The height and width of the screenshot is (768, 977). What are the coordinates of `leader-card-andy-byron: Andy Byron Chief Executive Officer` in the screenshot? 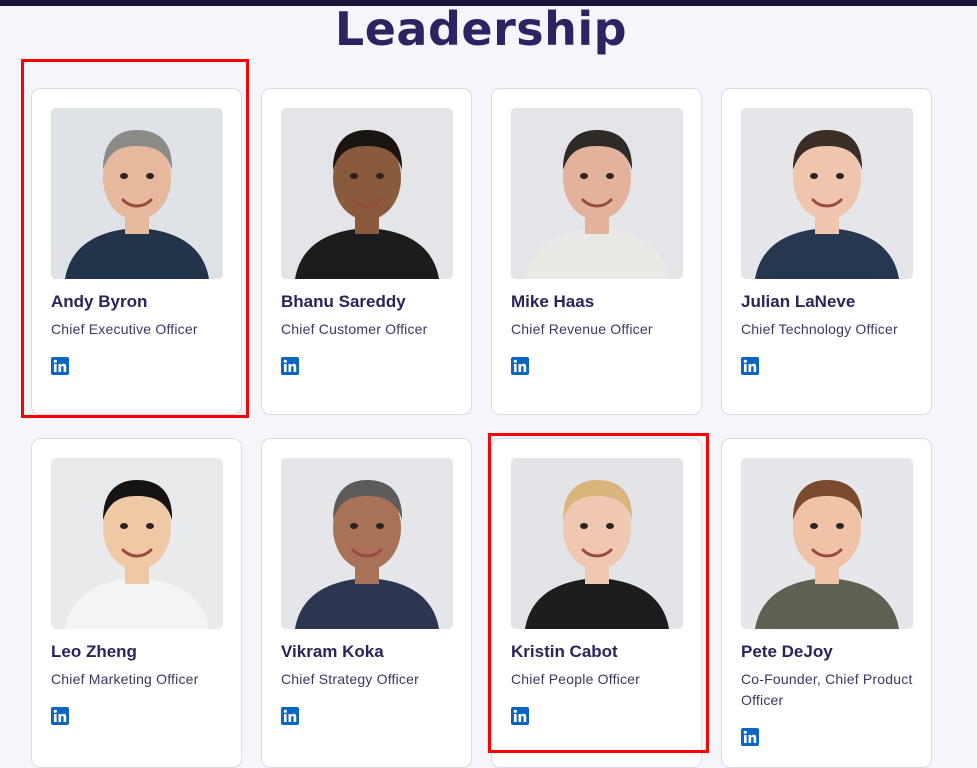 It's located at (136, 251).